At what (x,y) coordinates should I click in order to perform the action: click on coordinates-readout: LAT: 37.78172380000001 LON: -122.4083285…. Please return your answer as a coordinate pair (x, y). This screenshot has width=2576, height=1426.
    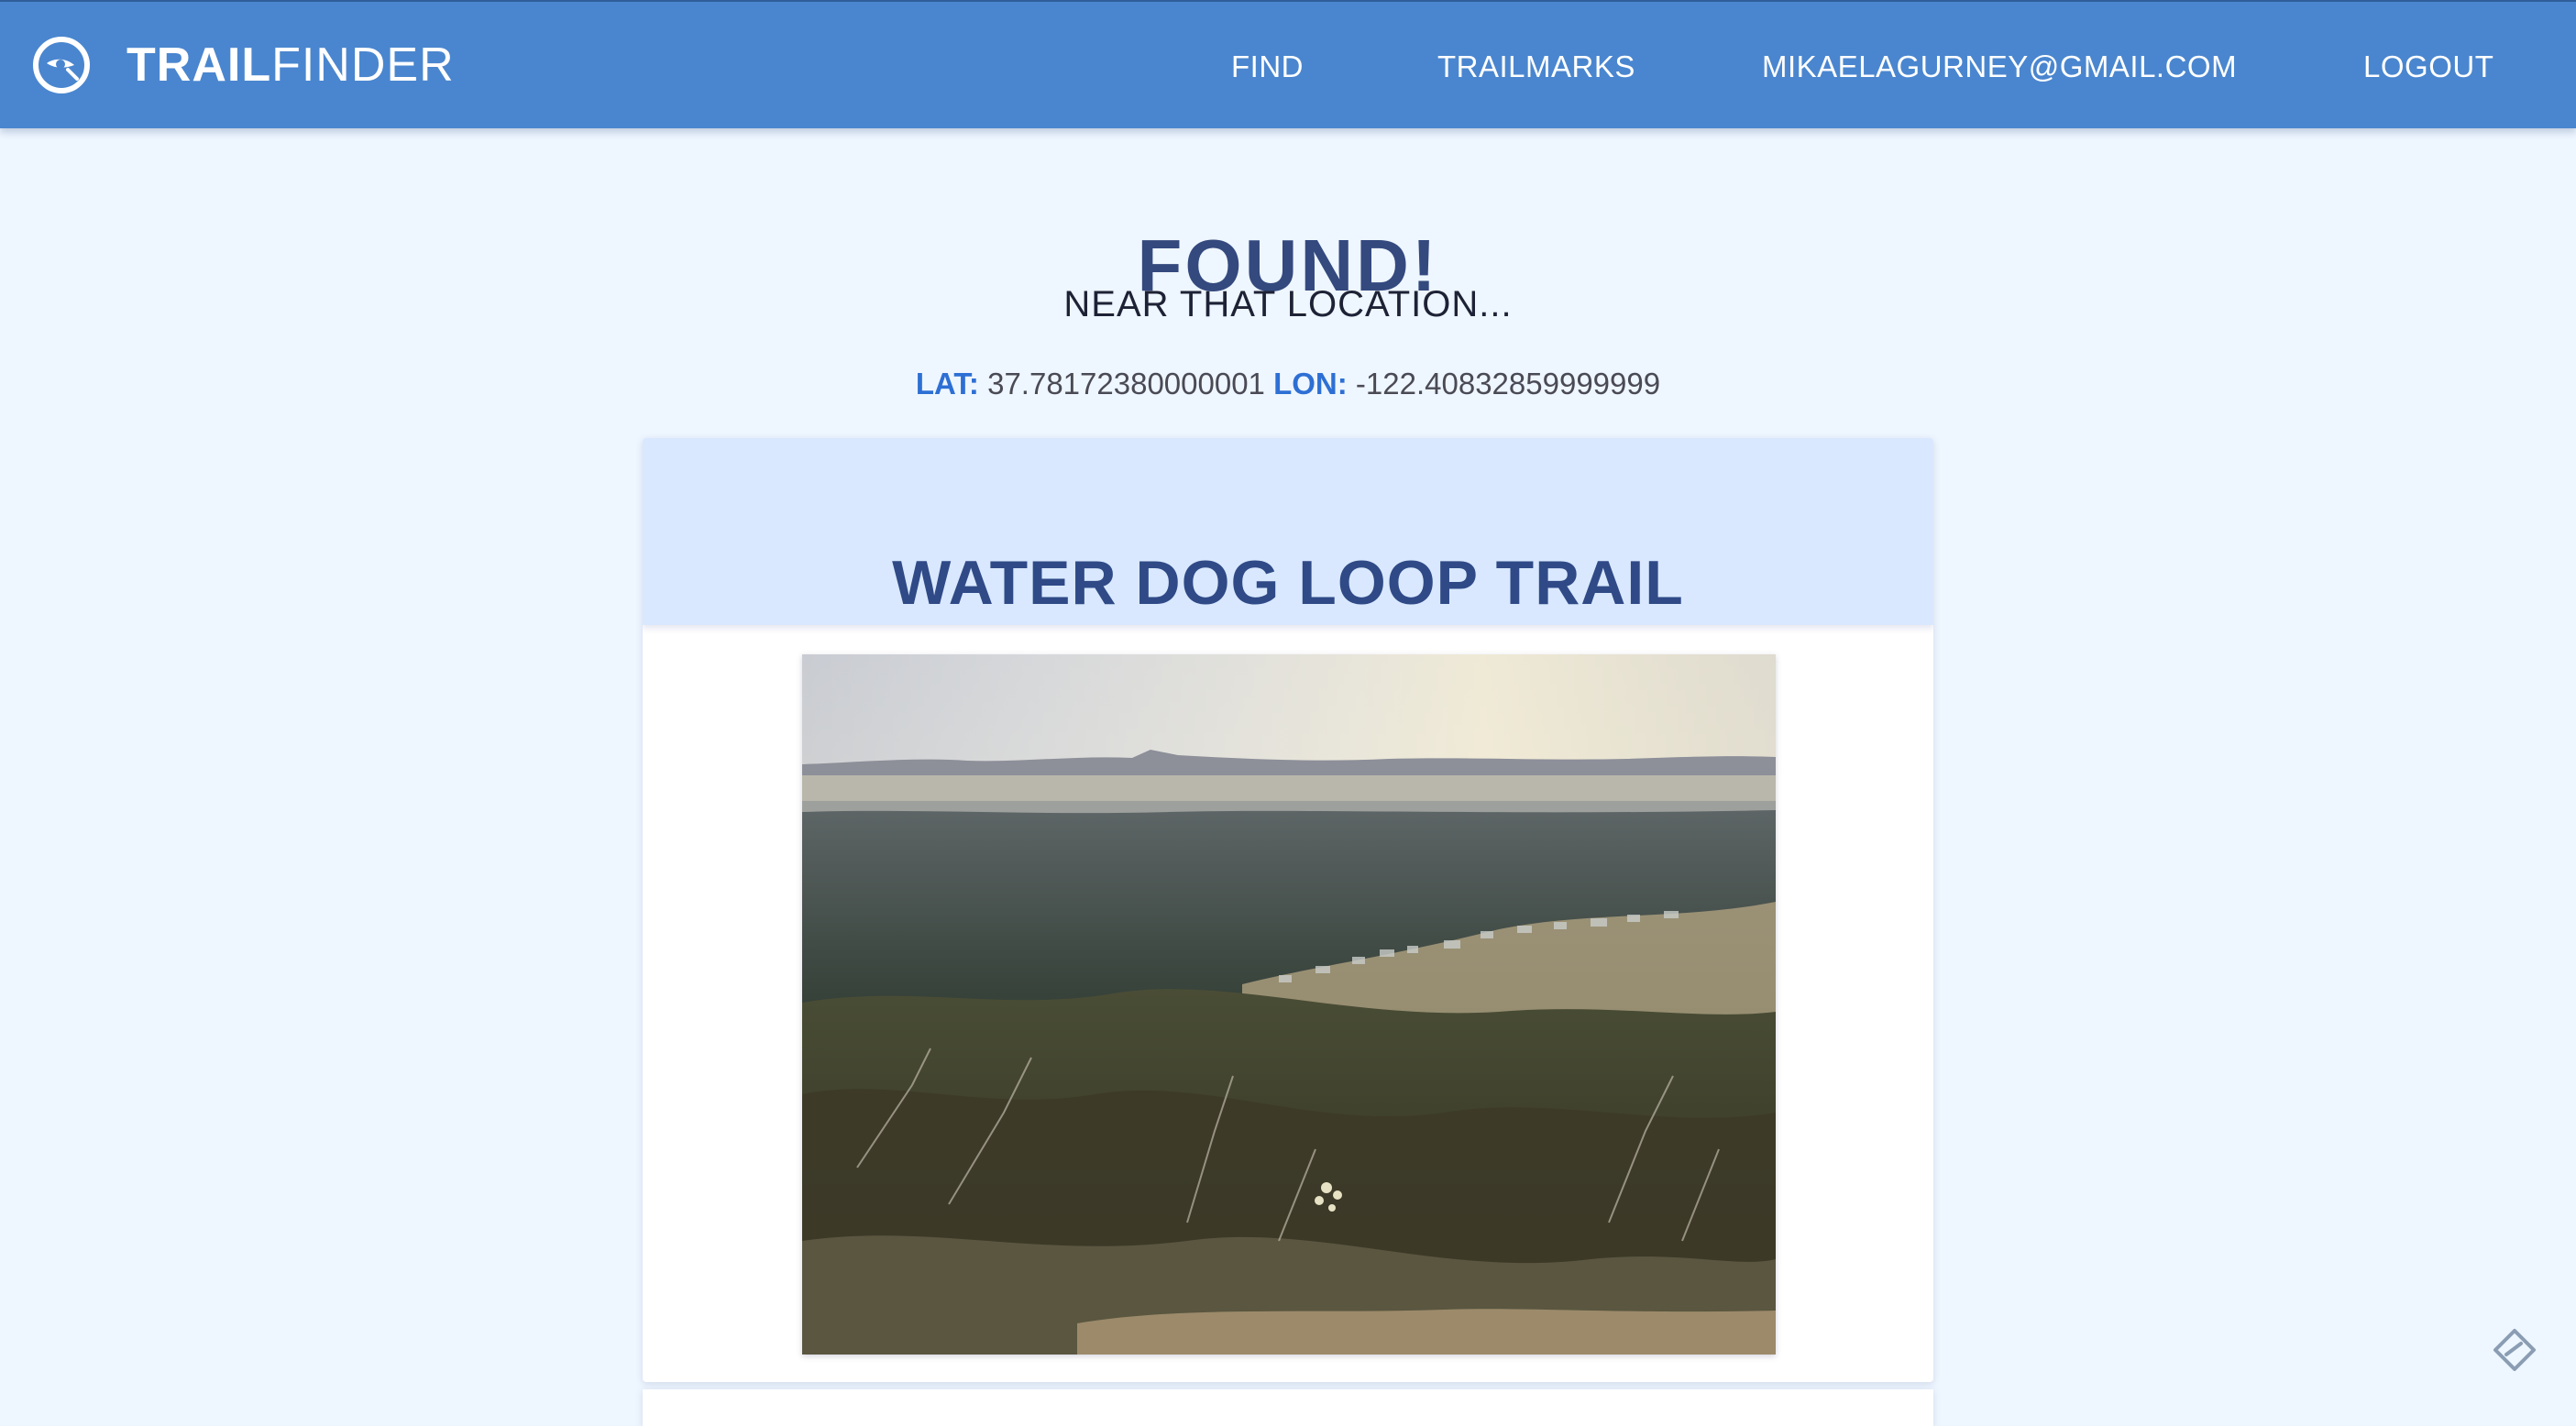
    Looking at the image, I should click on (1288, 383).